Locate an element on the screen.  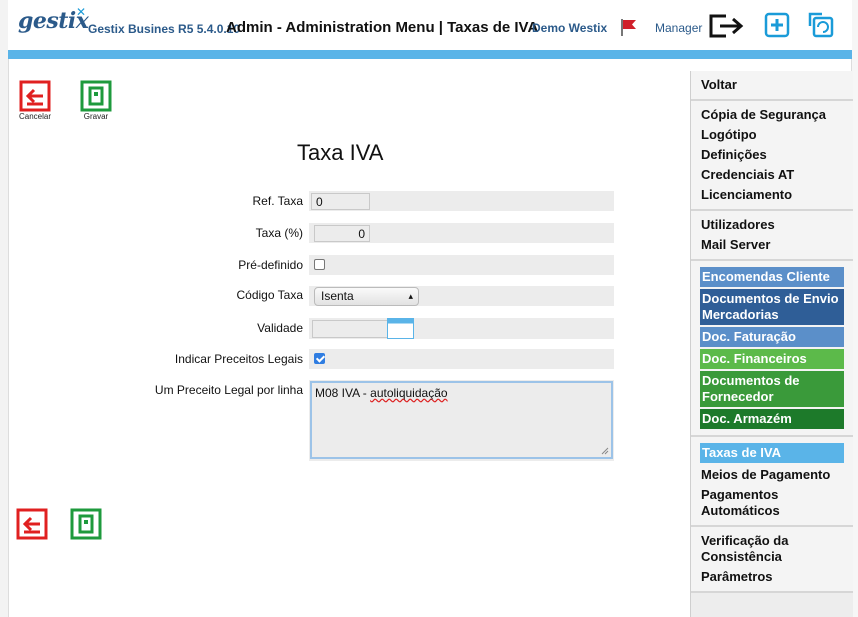
cancel-button: Cancelar is located at coordinates (35, 100).